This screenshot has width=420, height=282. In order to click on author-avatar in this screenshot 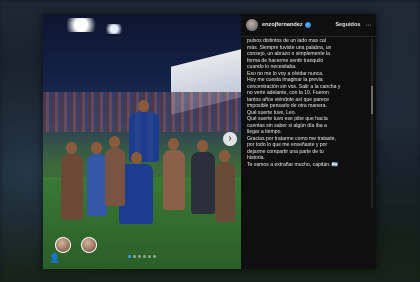, I will do `click(252, 25)`.